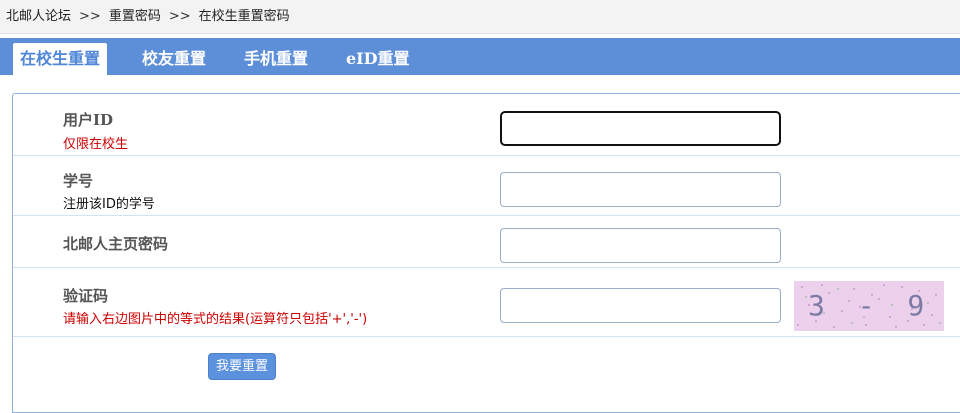  I want to click on form-row-student-no: 学号 注册该ID的学号, so click(486, 186).